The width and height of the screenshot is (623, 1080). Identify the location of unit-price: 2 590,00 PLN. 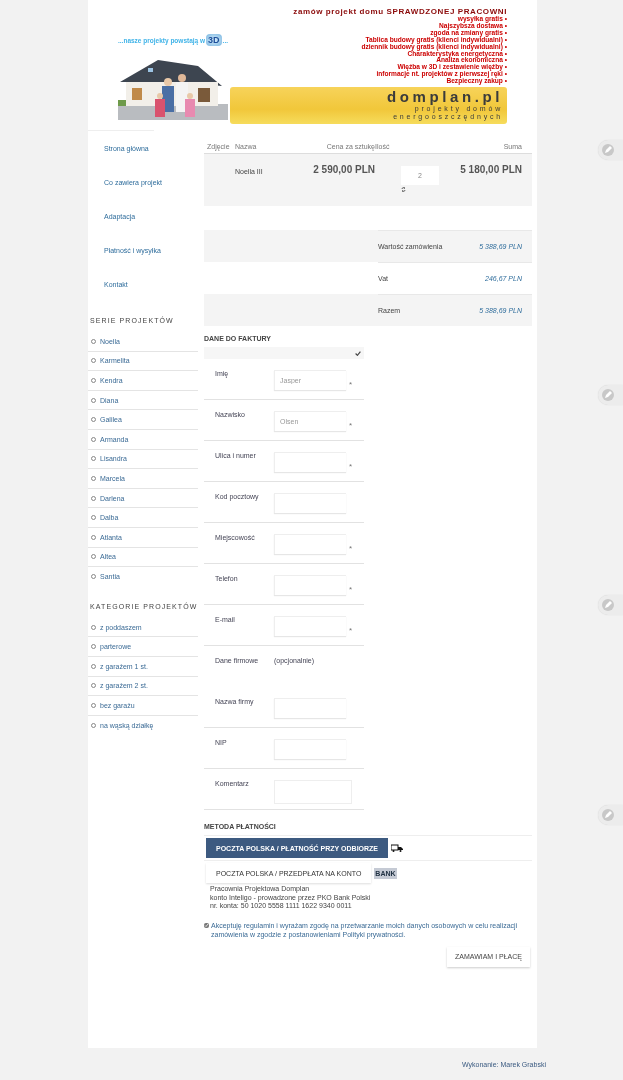
(343, 170).